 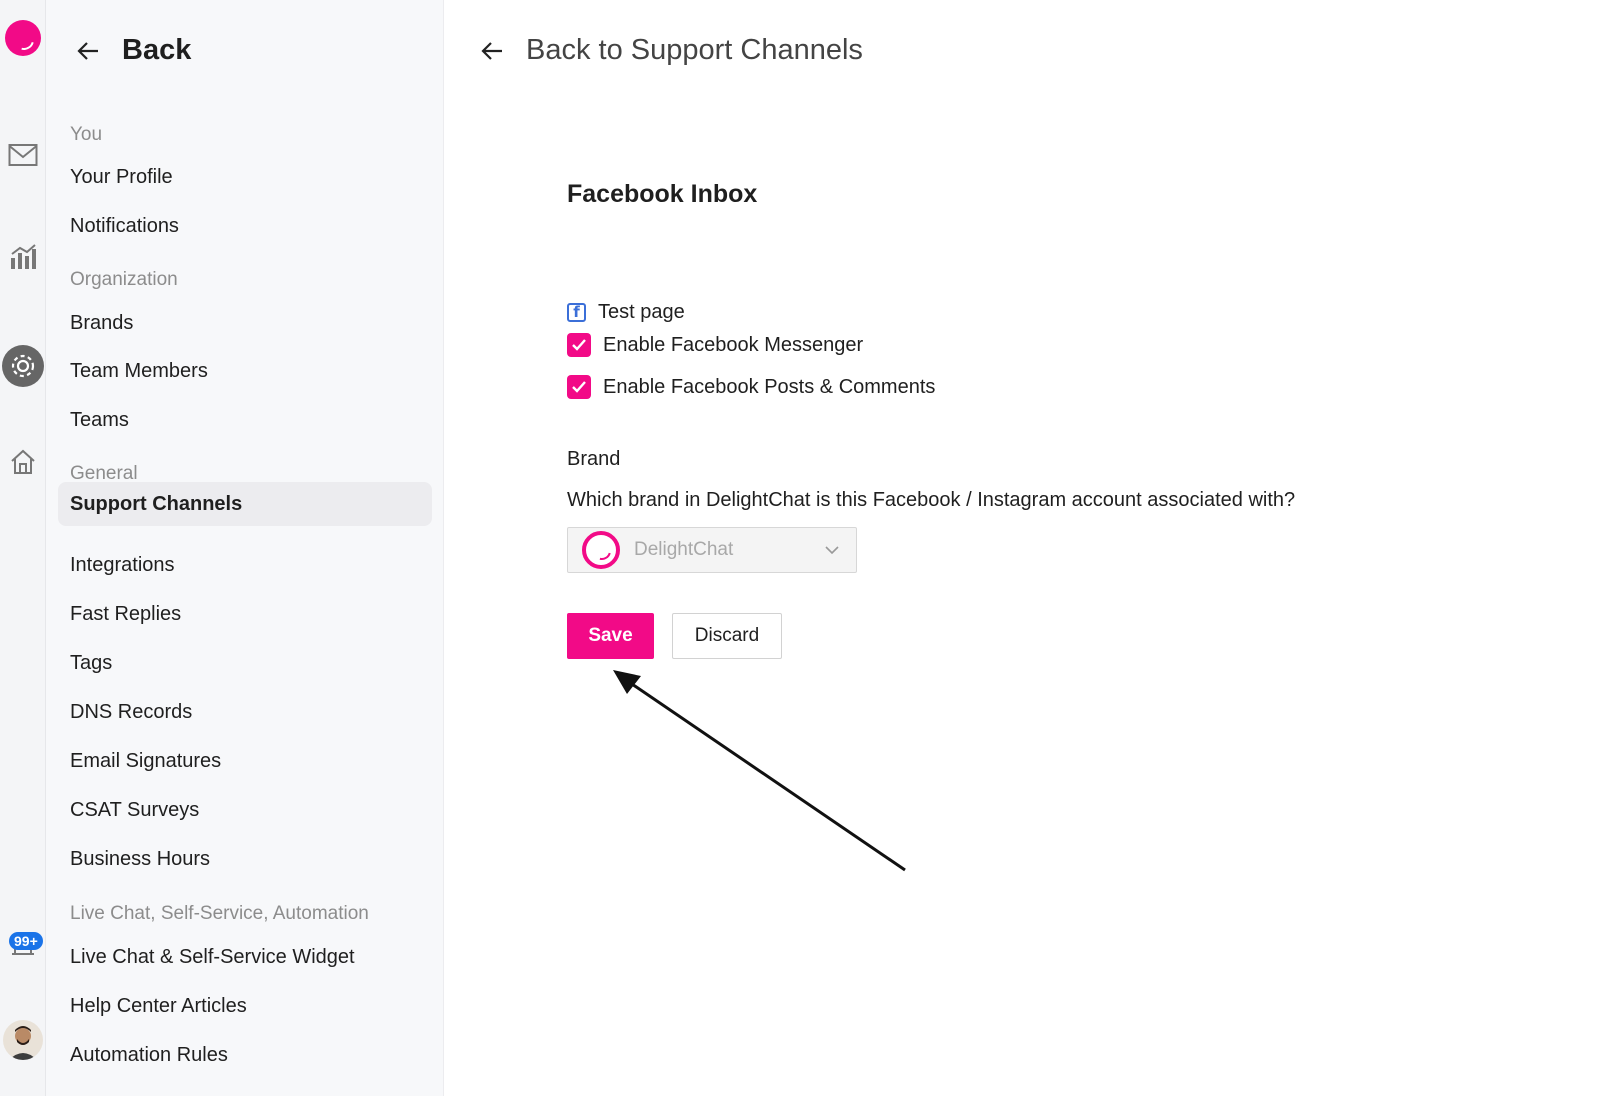 I want to click on section-live-chat: Live Chat, Self-Service, Automation, so click(x=219, y=913).